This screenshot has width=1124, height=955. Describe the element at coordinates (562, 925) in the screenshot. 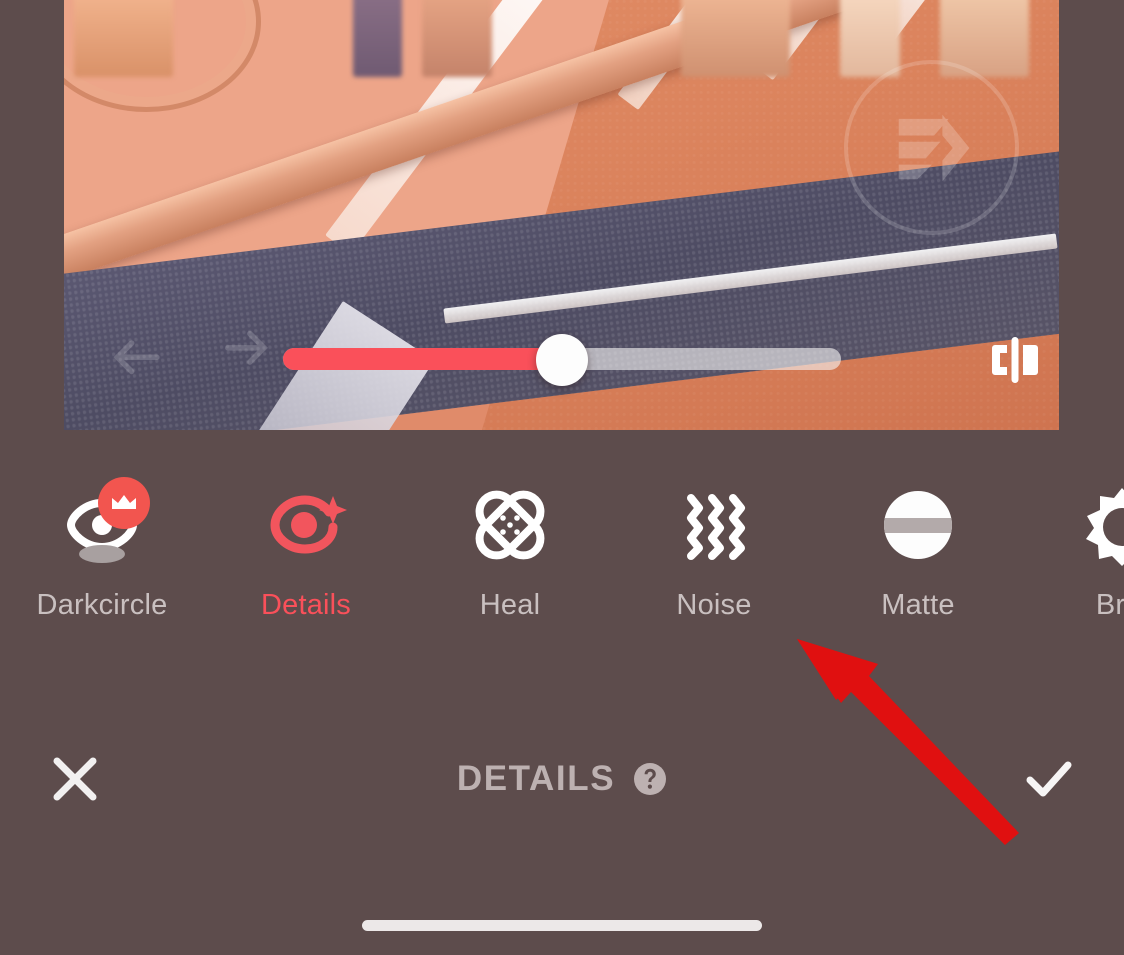

I see `home-indicator-bar` at that location.